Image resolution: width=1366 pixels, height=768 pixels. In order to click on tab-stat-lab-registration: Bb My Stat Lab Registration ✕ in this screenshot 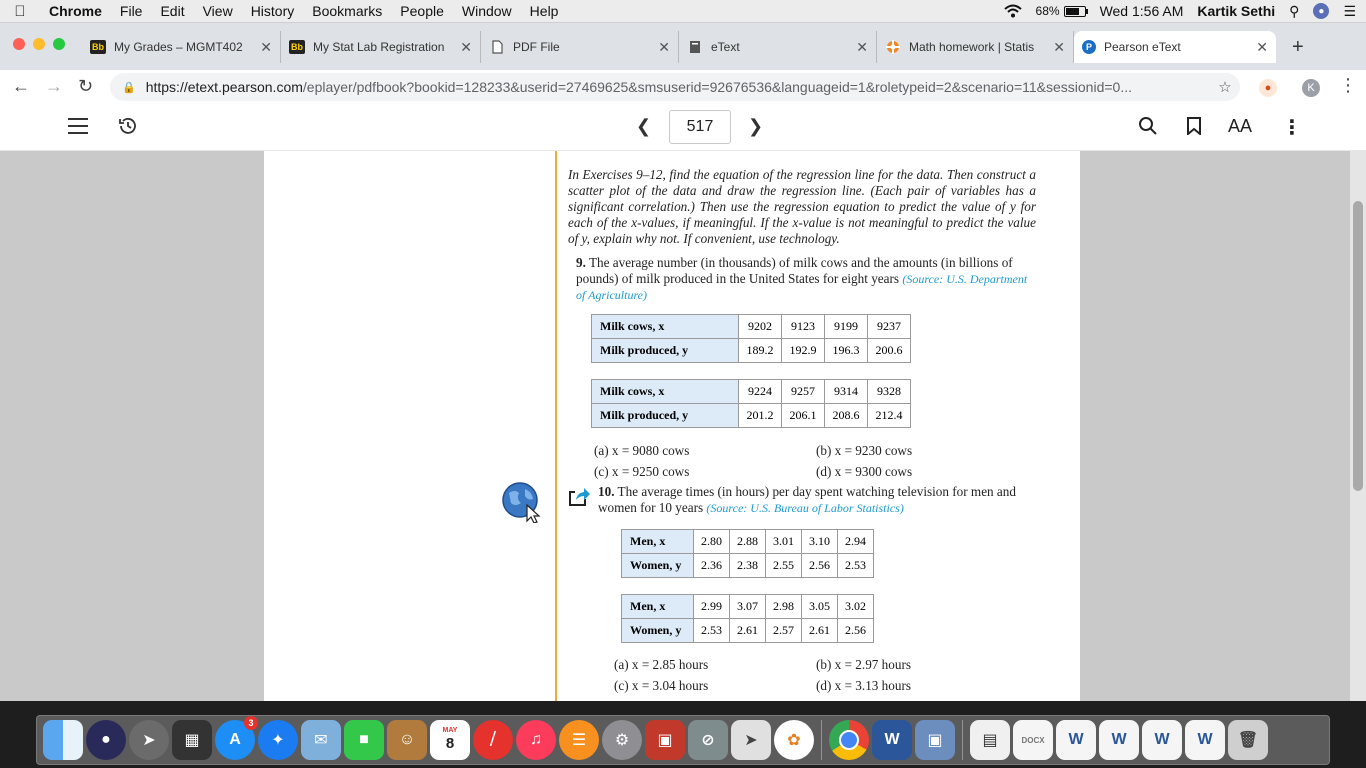, I will do `click(381, 47)`.